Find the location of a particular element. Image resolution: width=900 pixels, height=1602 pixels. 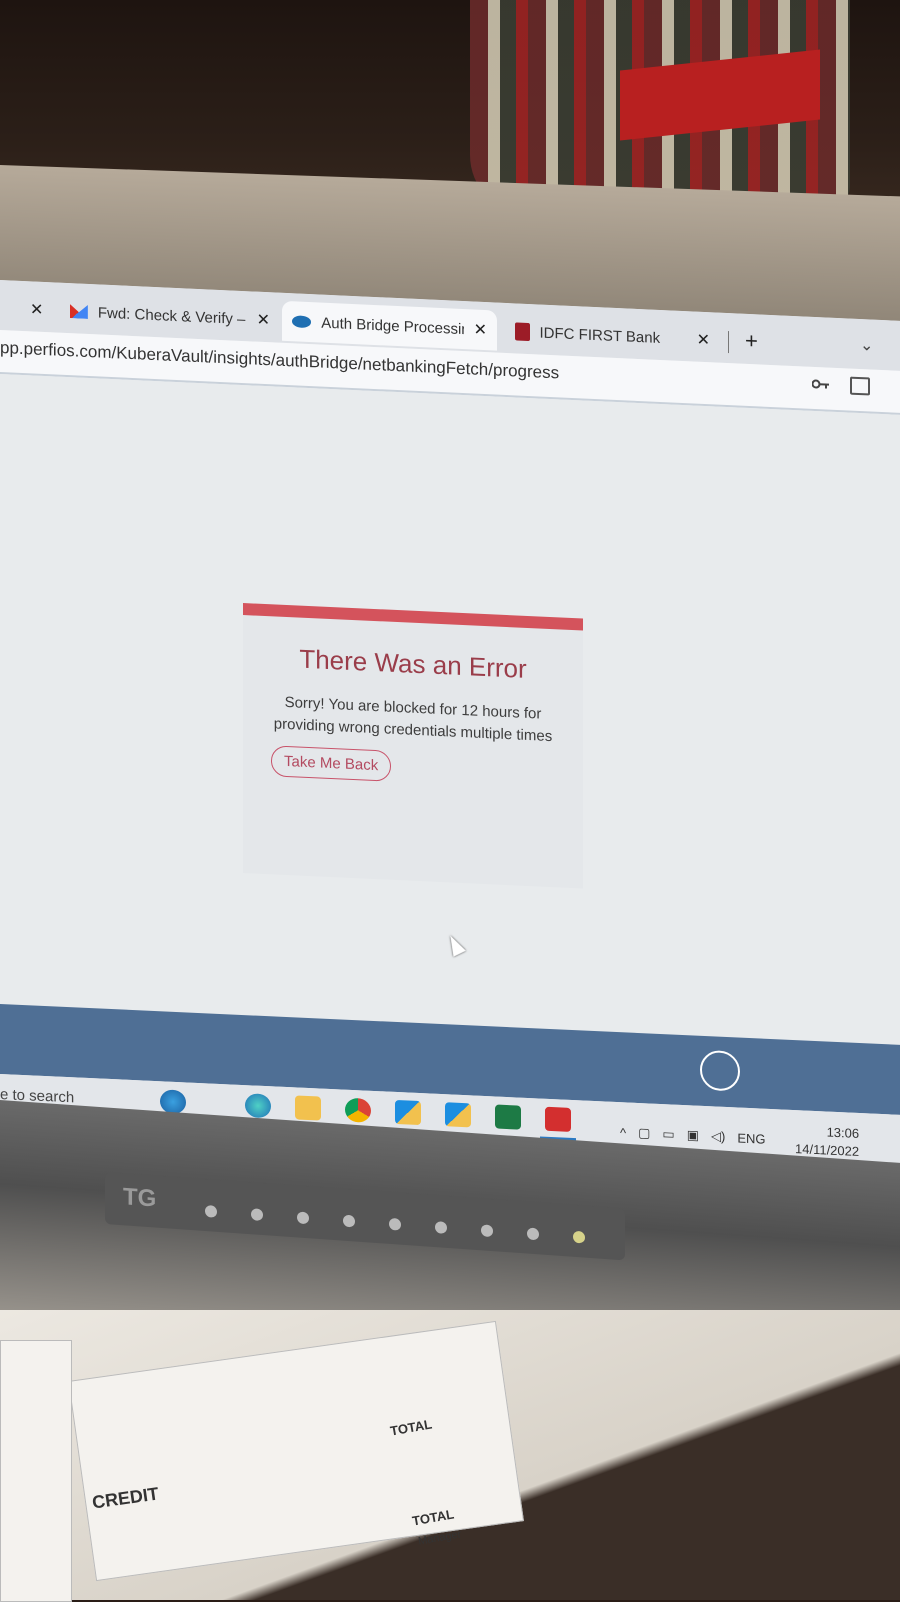

auth-bridge-icon is located at coordinates (301, 321).